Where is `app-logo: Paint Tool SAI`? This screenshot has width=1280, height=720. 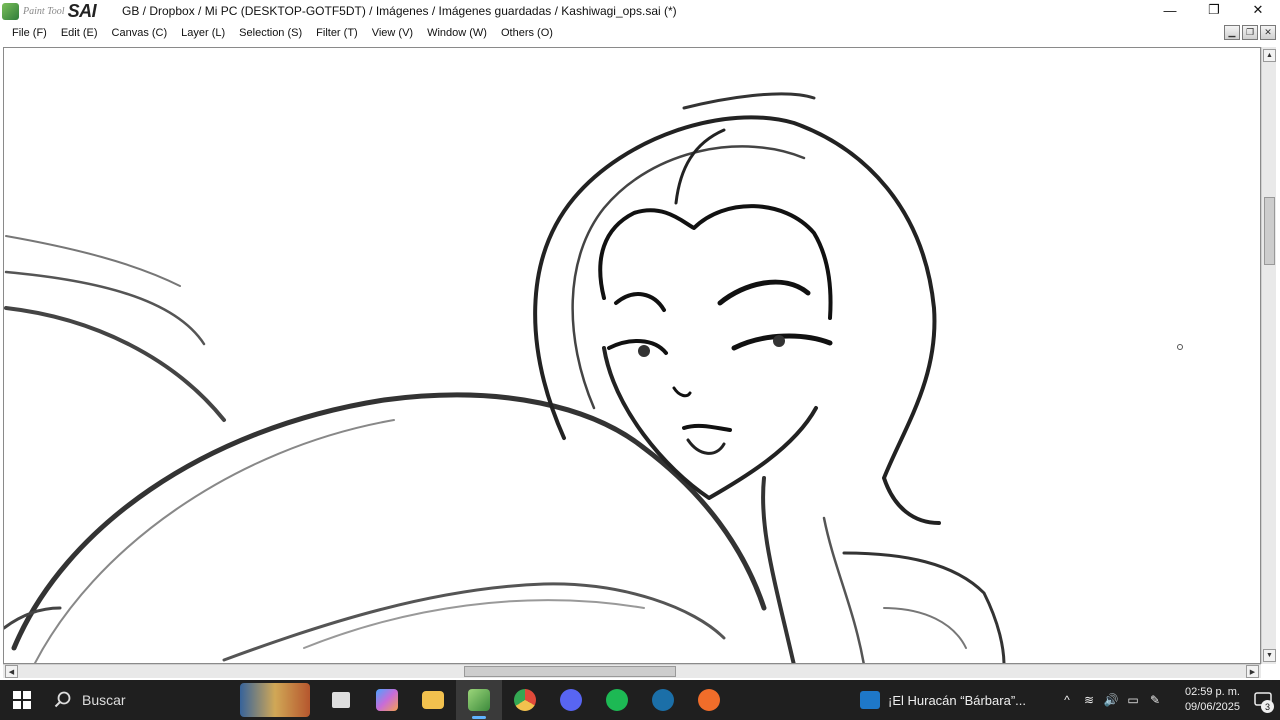
app-logo: Paint Tool SAI is located at coordinates (55, 11).